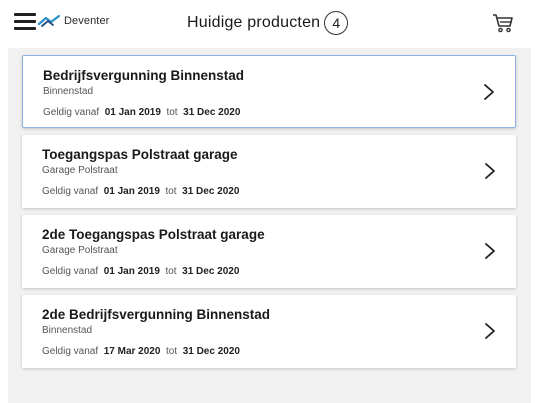 This screenshot has width=539, height=403. I want to click on hamburger-menu-icon, so click(25, 22).